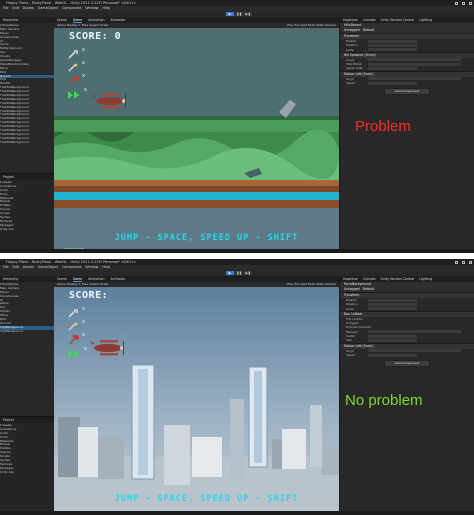  I want to click on tree-item: TheHillsBackground, so click(27, 143).